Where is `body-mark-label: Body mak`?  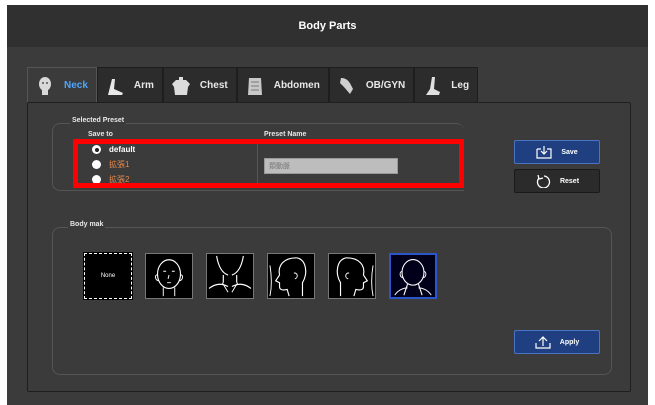 body-mark-label: Body mak is located at coordinates (87, 224).